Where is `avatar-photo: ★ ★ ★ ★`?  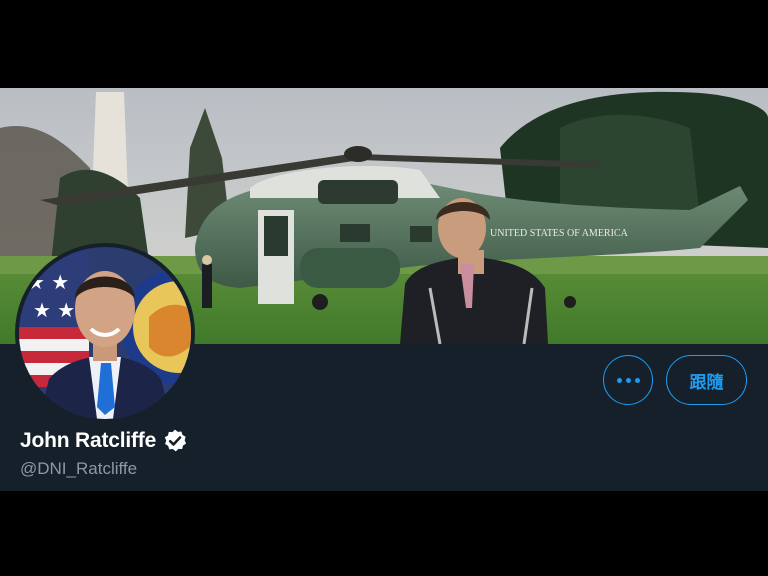 avatar-photo: ★ ★ ★ ★ is located at coordinates (105, 333).